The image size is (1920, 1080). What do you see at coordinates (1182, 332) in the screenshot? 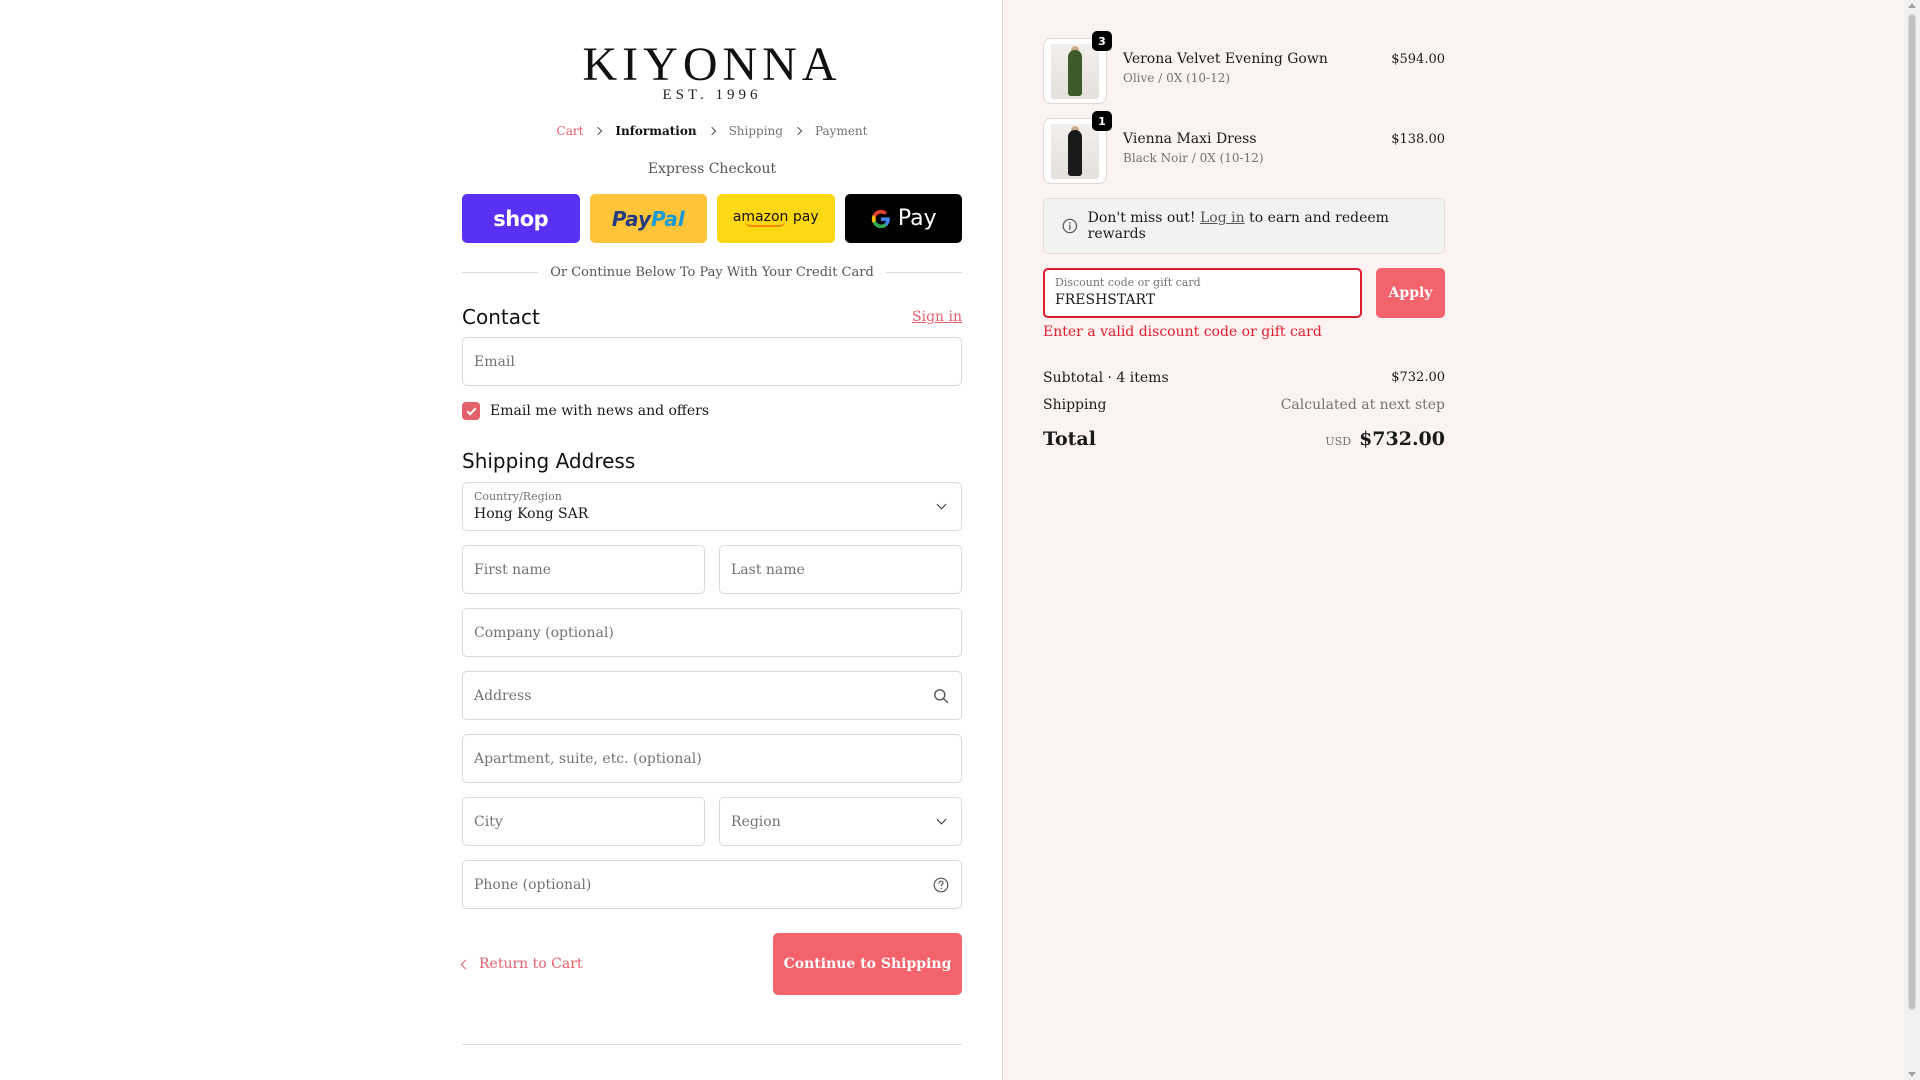
I see `discount-error-message: Enter a valid discount code or gift card` at bounding box center [1182, 332].